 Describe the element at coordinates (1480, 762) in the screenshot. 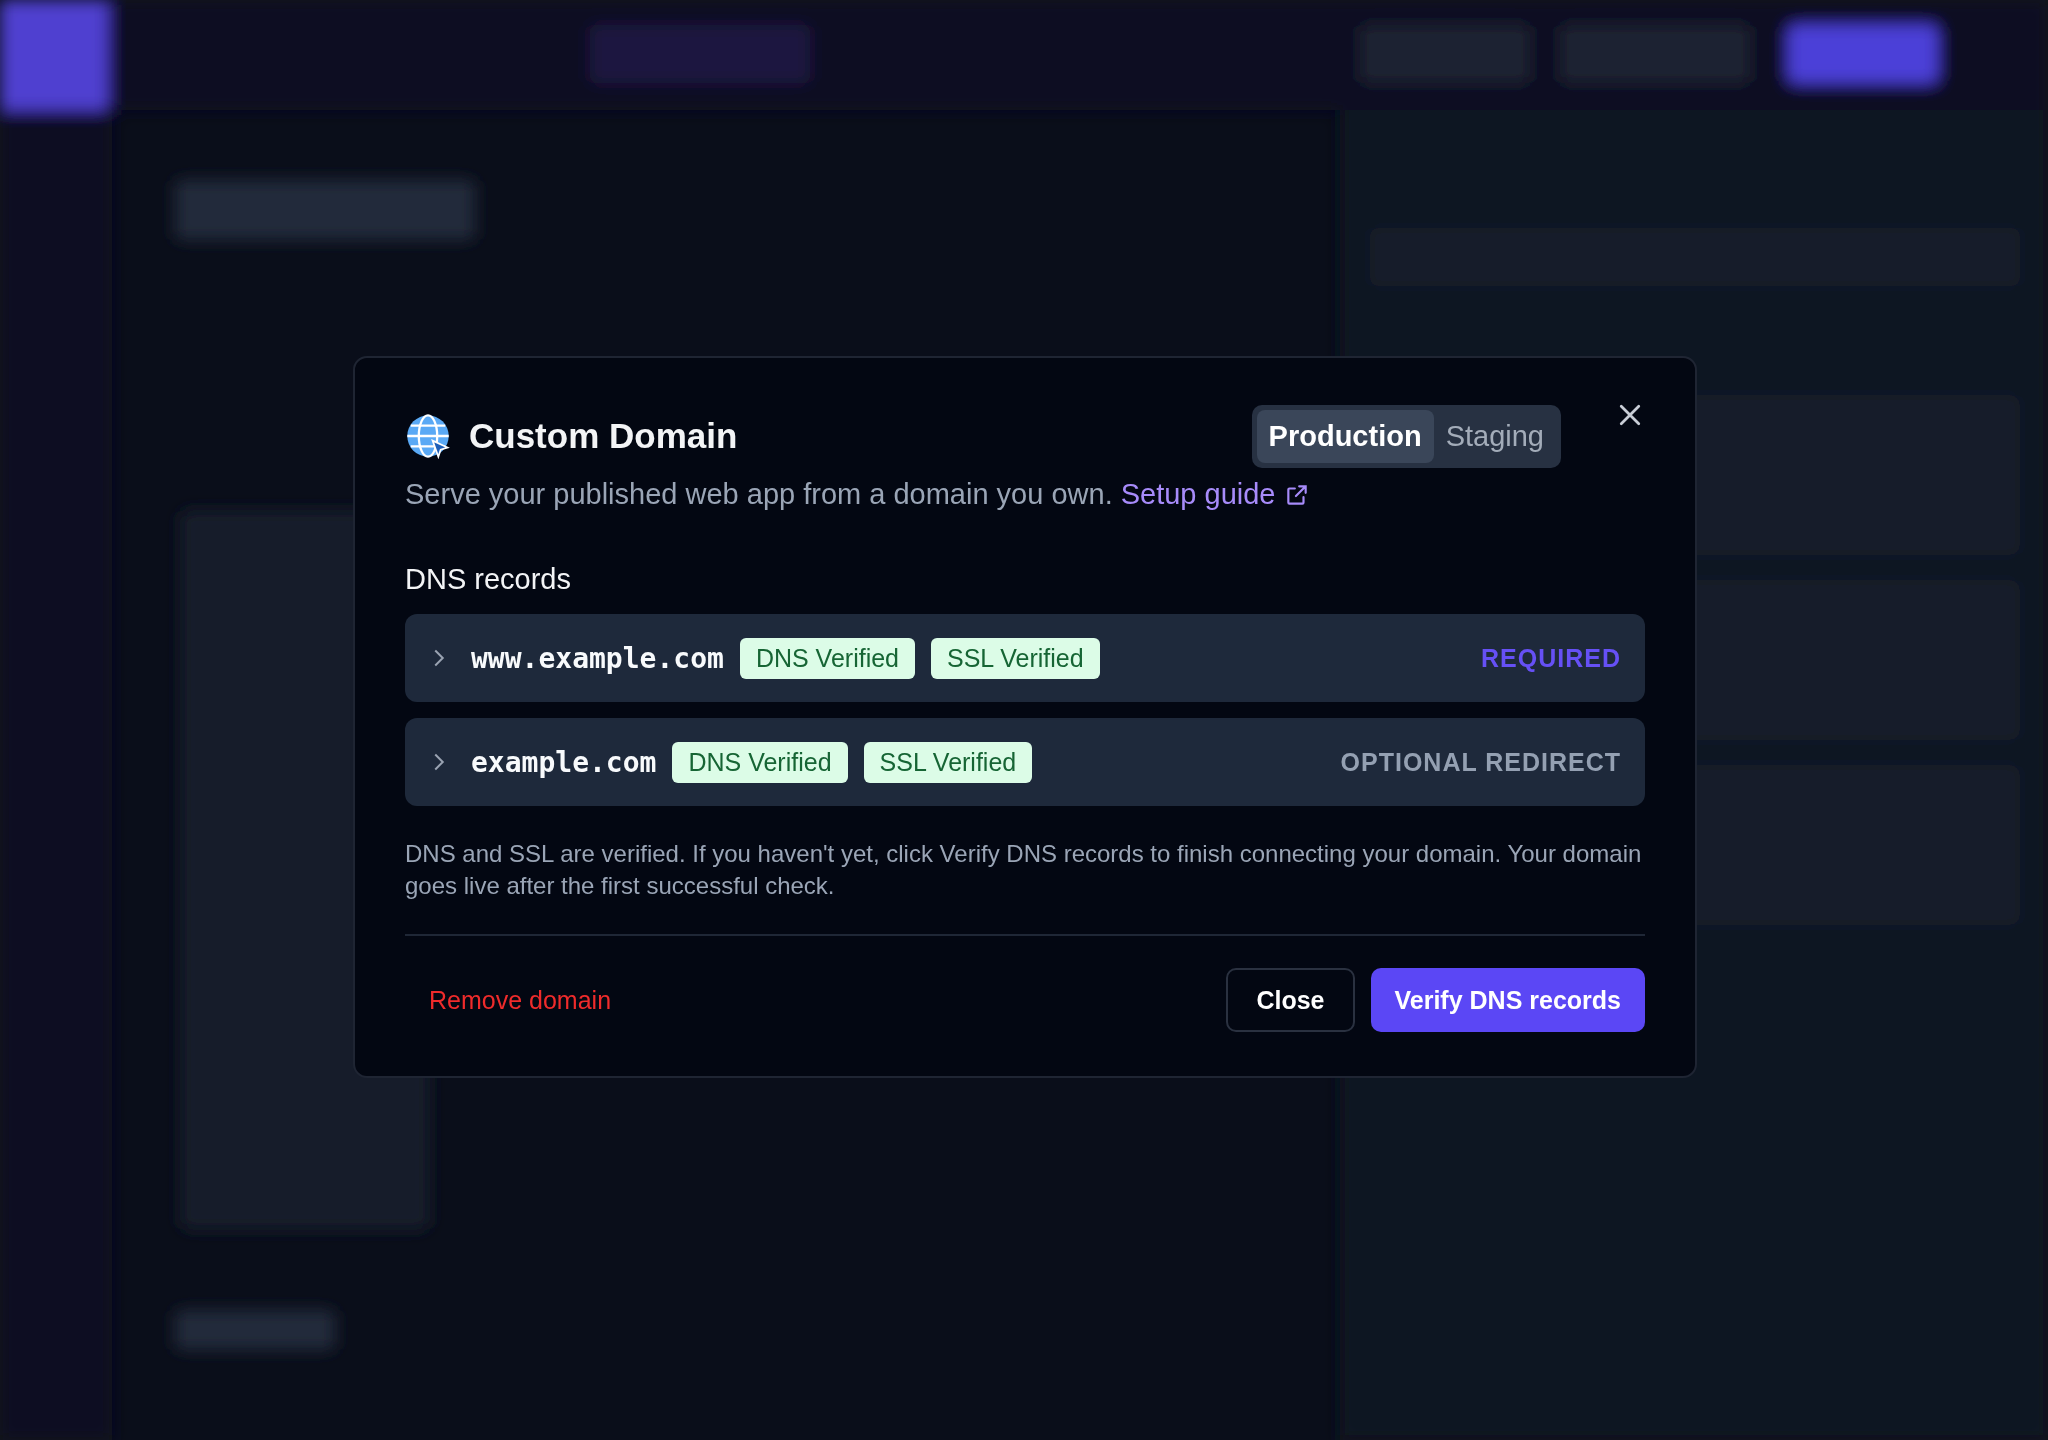

I see `requirement-label: OPTIONAL REDIRECT` at that location.